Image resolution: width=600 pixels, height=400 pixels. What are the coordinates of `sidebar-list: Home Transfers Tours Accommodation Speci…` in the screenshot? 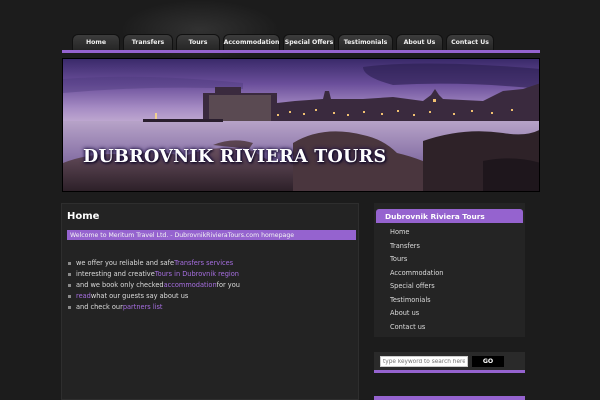 It's located at (416, 280).